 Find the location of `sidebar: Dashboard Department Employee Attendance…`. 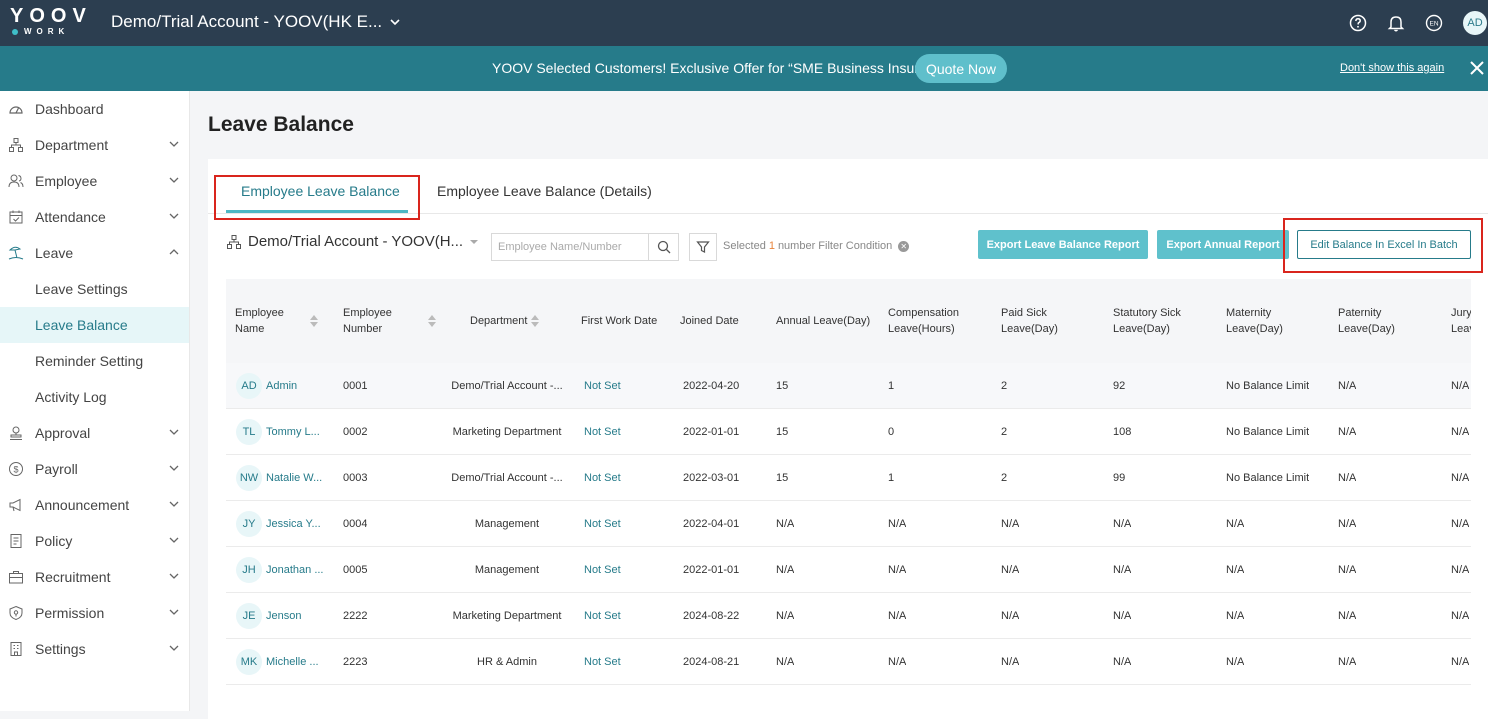

sidebar: Dashboard Department Employee Attendance… is located at coordinates (95, 401).